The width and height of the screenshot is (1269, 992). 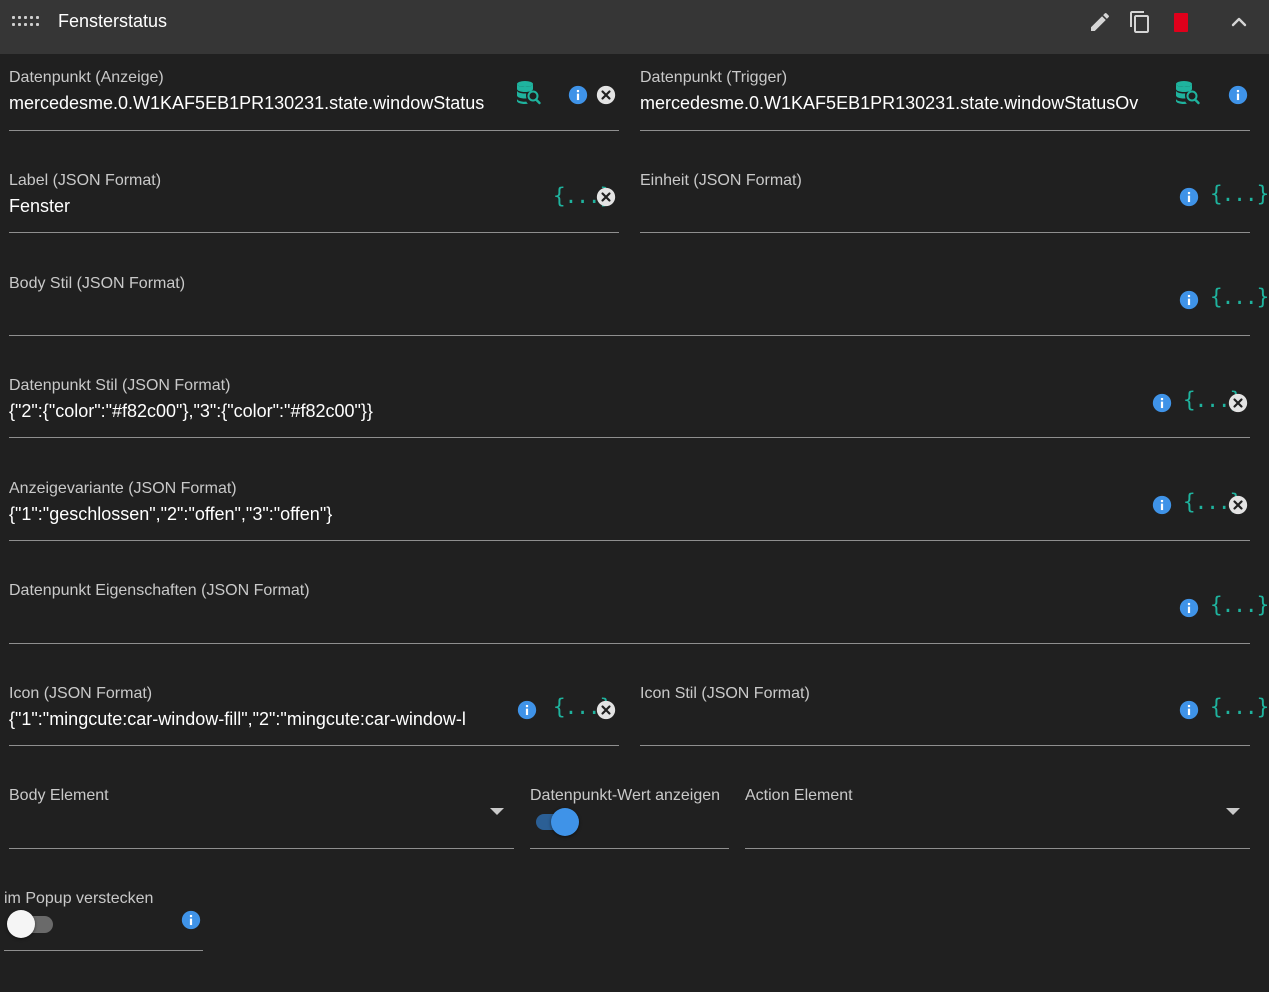 What do you see at coordinates (25, 21) in the screenshot?
I see `drag-handle-icon` at bounding box center [25, 21].